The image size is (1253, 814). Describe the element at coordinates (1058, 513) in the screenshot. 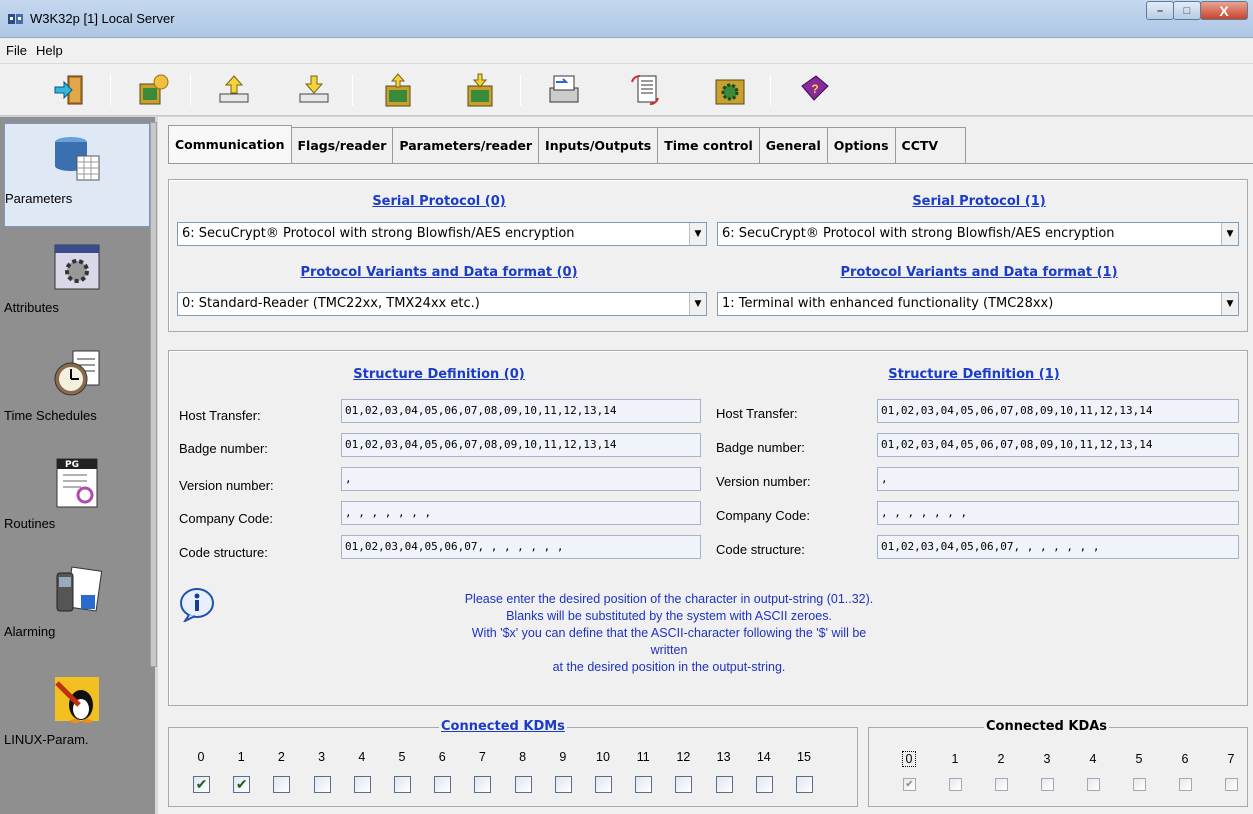

I see `company-code-1-field: , , , , , , ,` at that location.